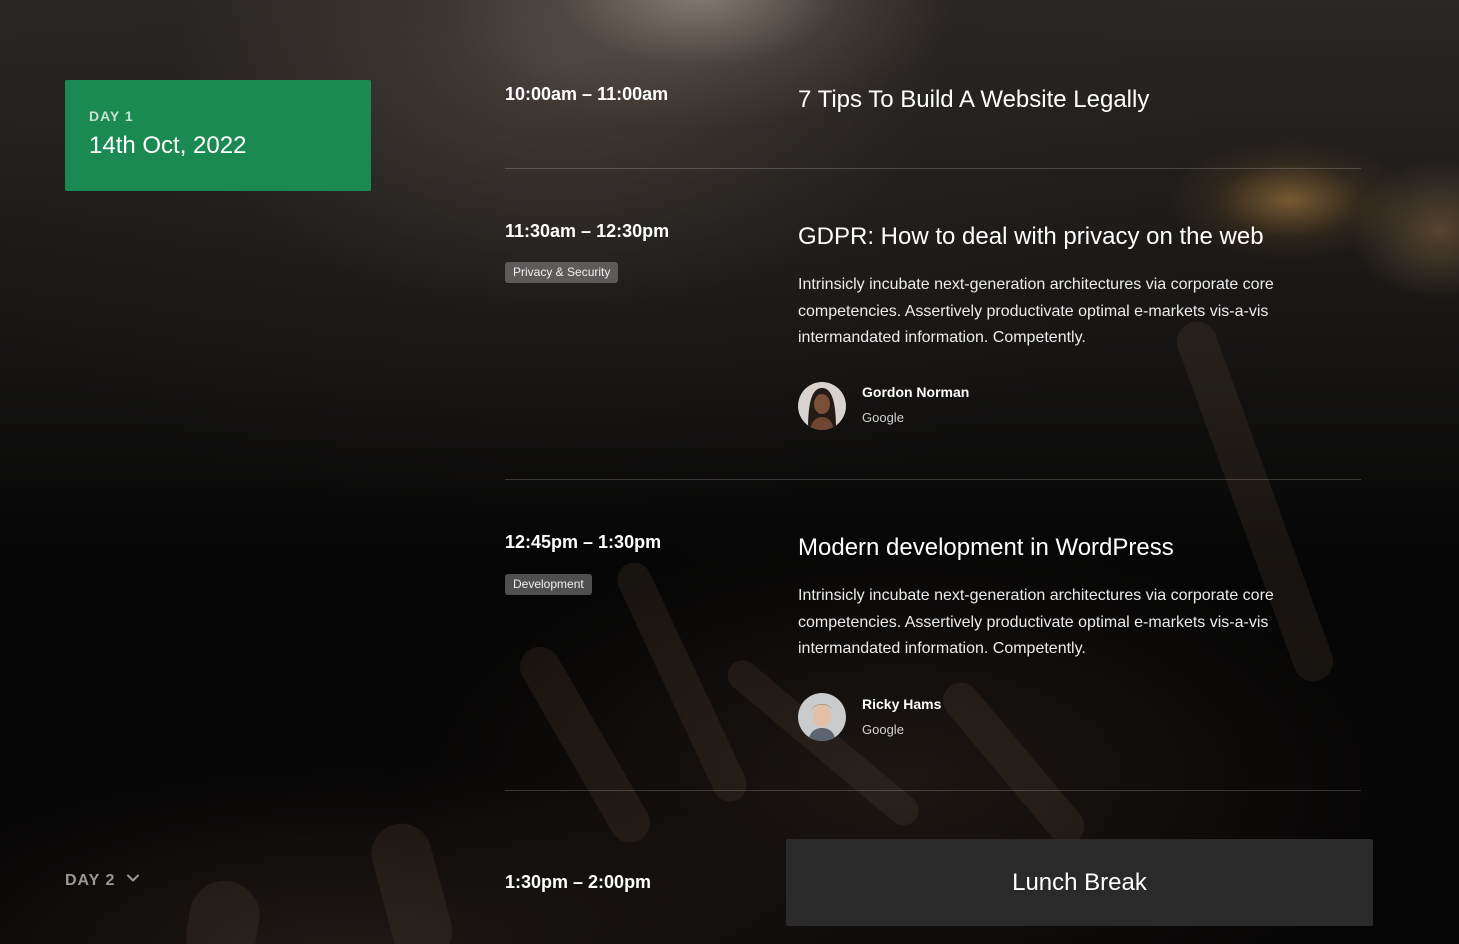  Describe the element at coordinates (133, 880) in the screenshot. I see `chevron-down-icon` at that location.